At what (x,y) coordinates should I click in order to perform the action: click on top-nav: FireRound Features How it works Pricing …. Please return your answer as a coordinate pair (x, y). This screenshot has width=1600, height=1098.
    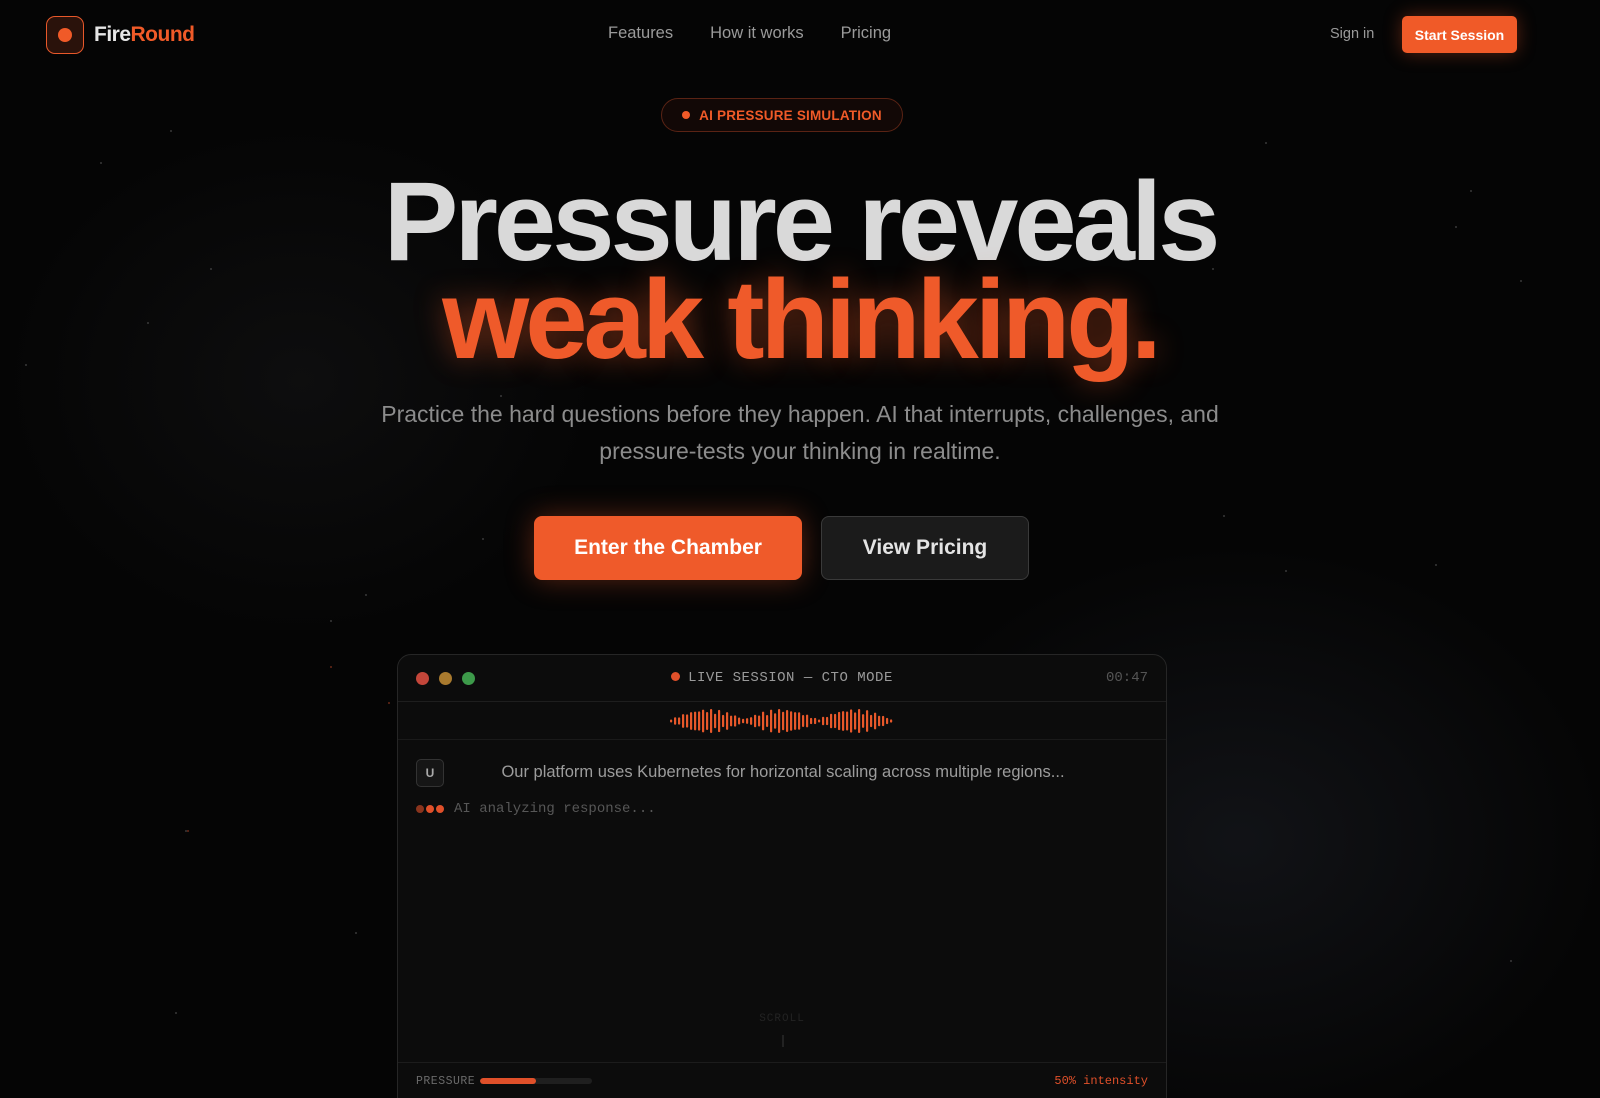
    Looking at the image, I should click on (800, 34).